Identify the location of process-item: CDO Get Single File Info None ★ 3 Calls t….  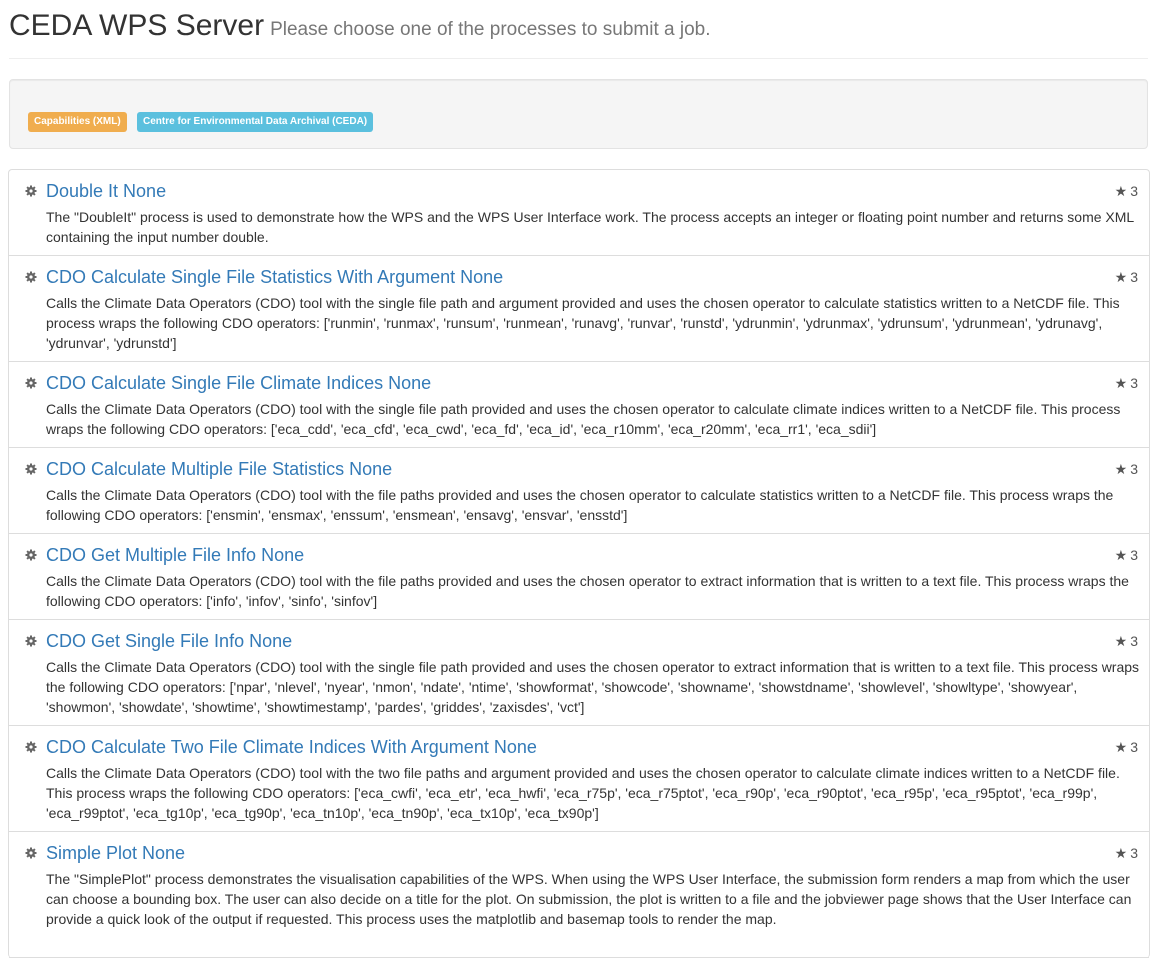
(579, 673).